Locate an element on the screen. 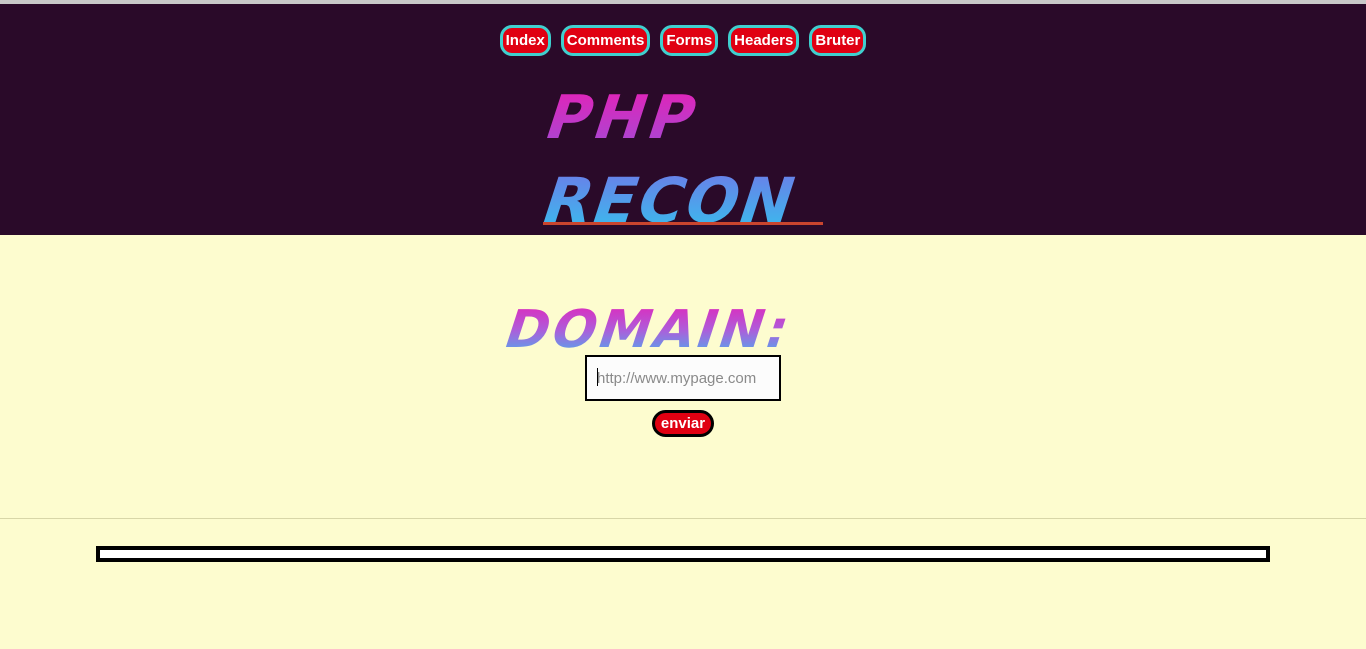  nav-bruter-button: Bruter is located at coordinates (838, 40).